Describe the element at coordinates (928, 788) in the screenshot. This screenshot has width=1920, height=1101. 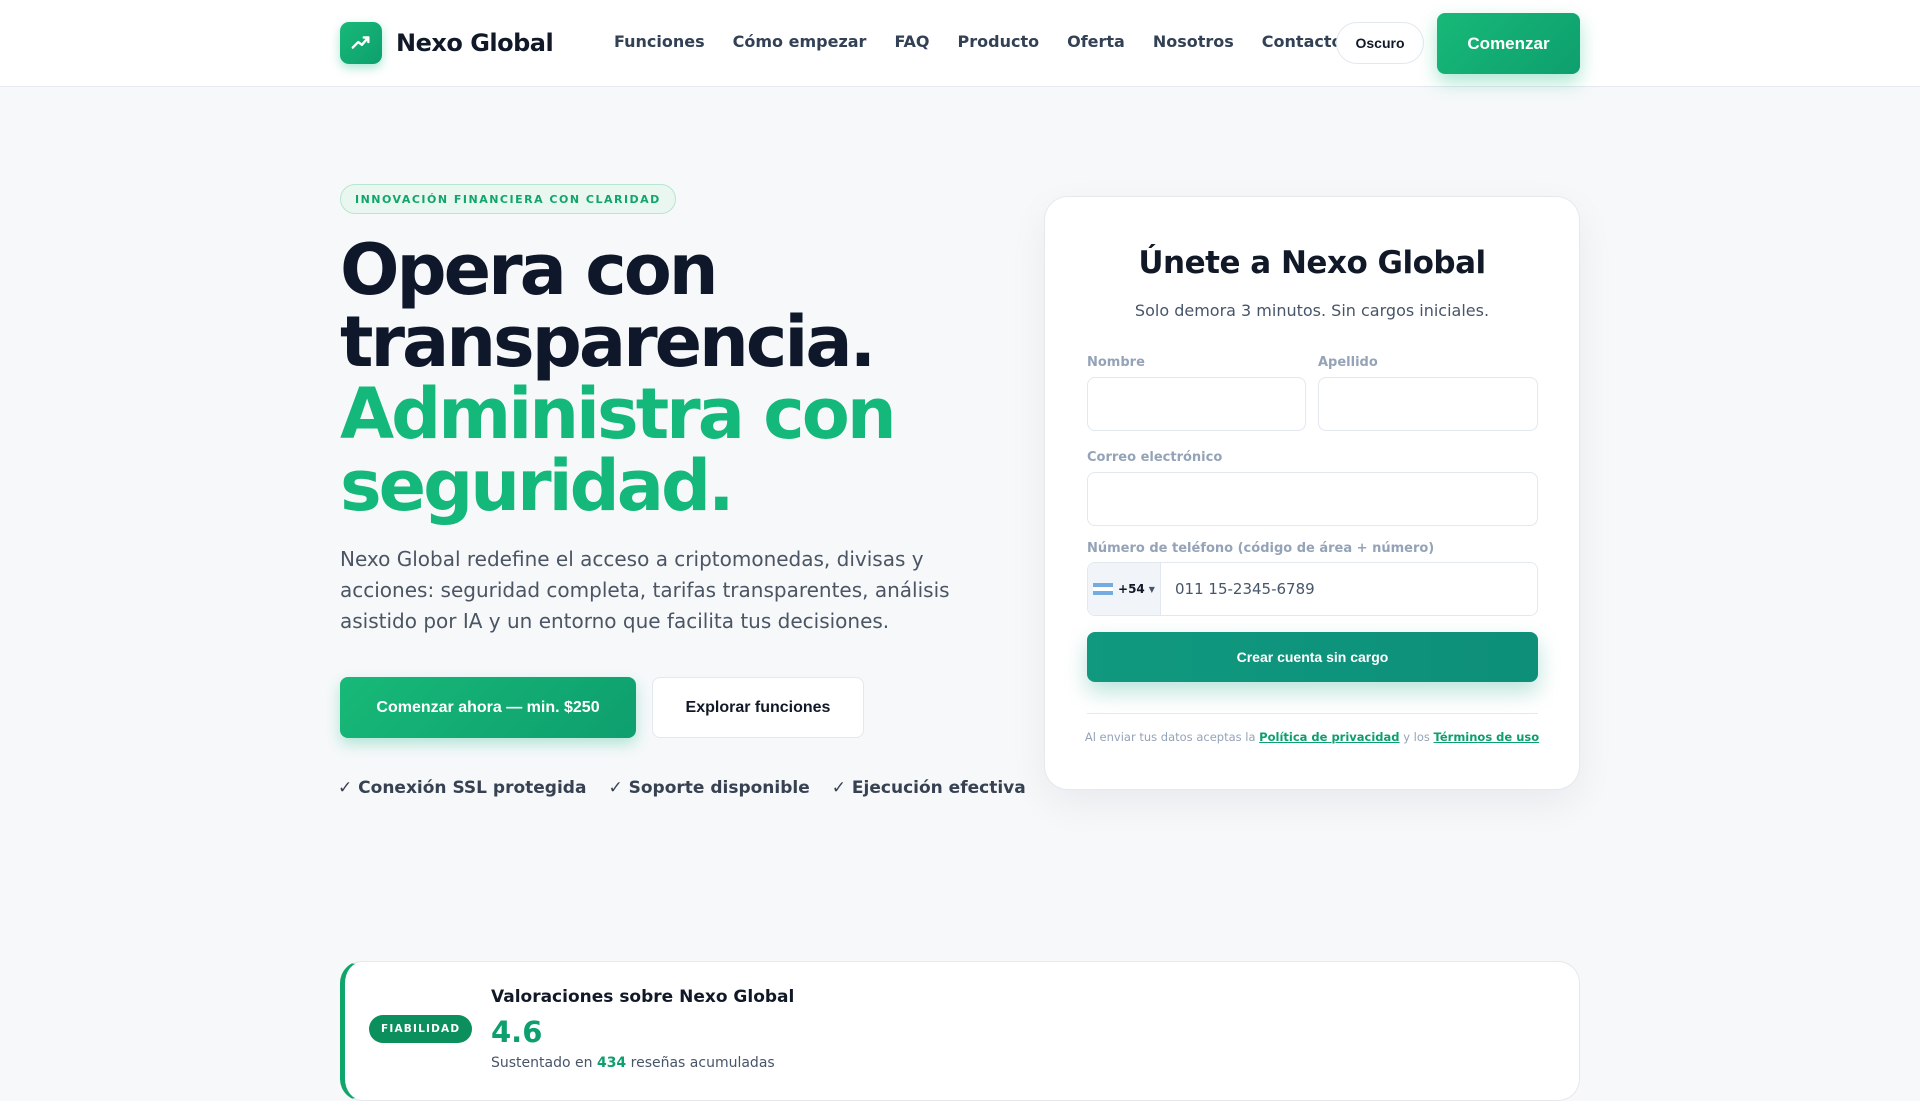
I see `trust-execution: ✓ Ejecución efectiva` at that location.